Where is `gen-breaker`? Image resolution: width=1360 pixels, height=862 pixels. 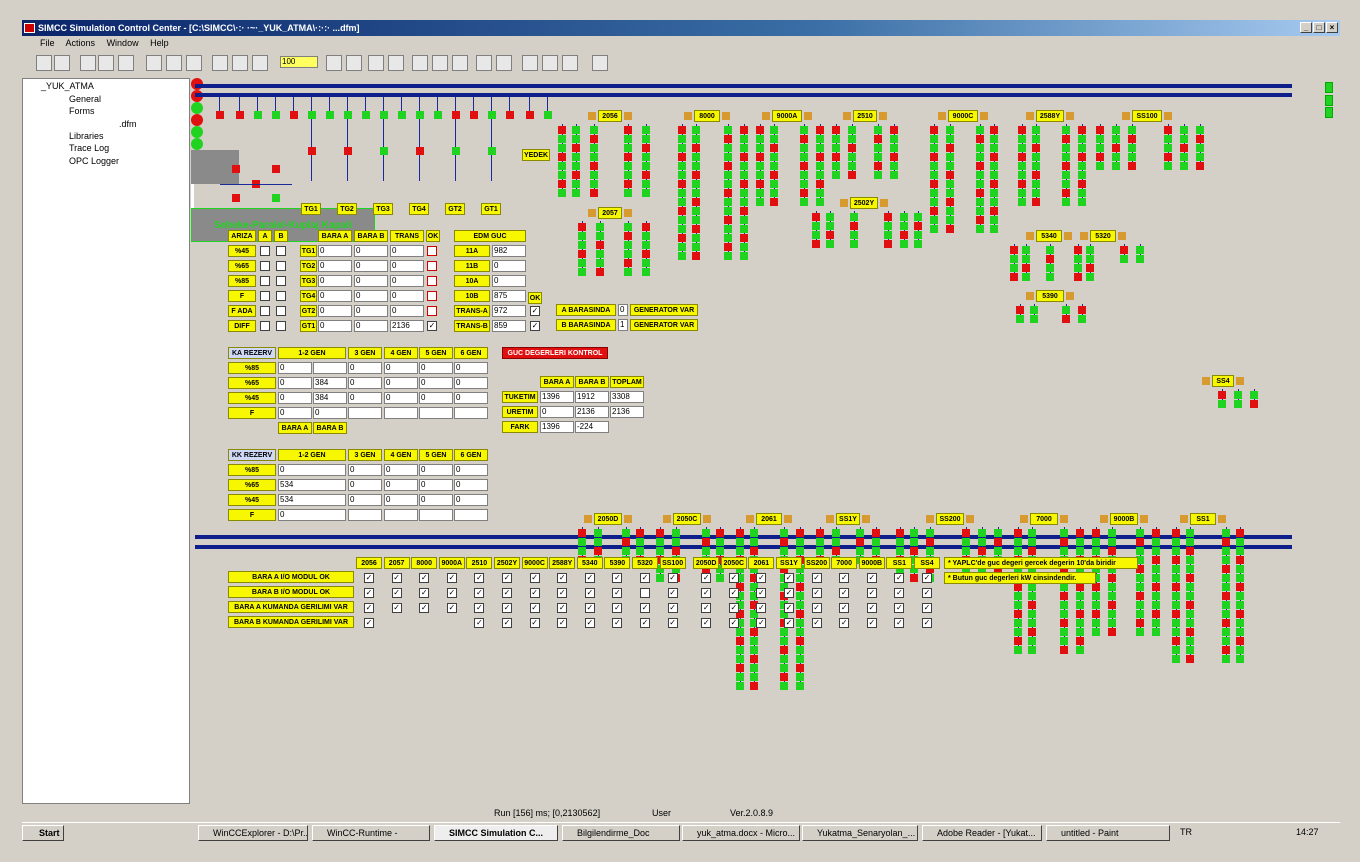 gen-breaker is located at coordinates (456, 151).